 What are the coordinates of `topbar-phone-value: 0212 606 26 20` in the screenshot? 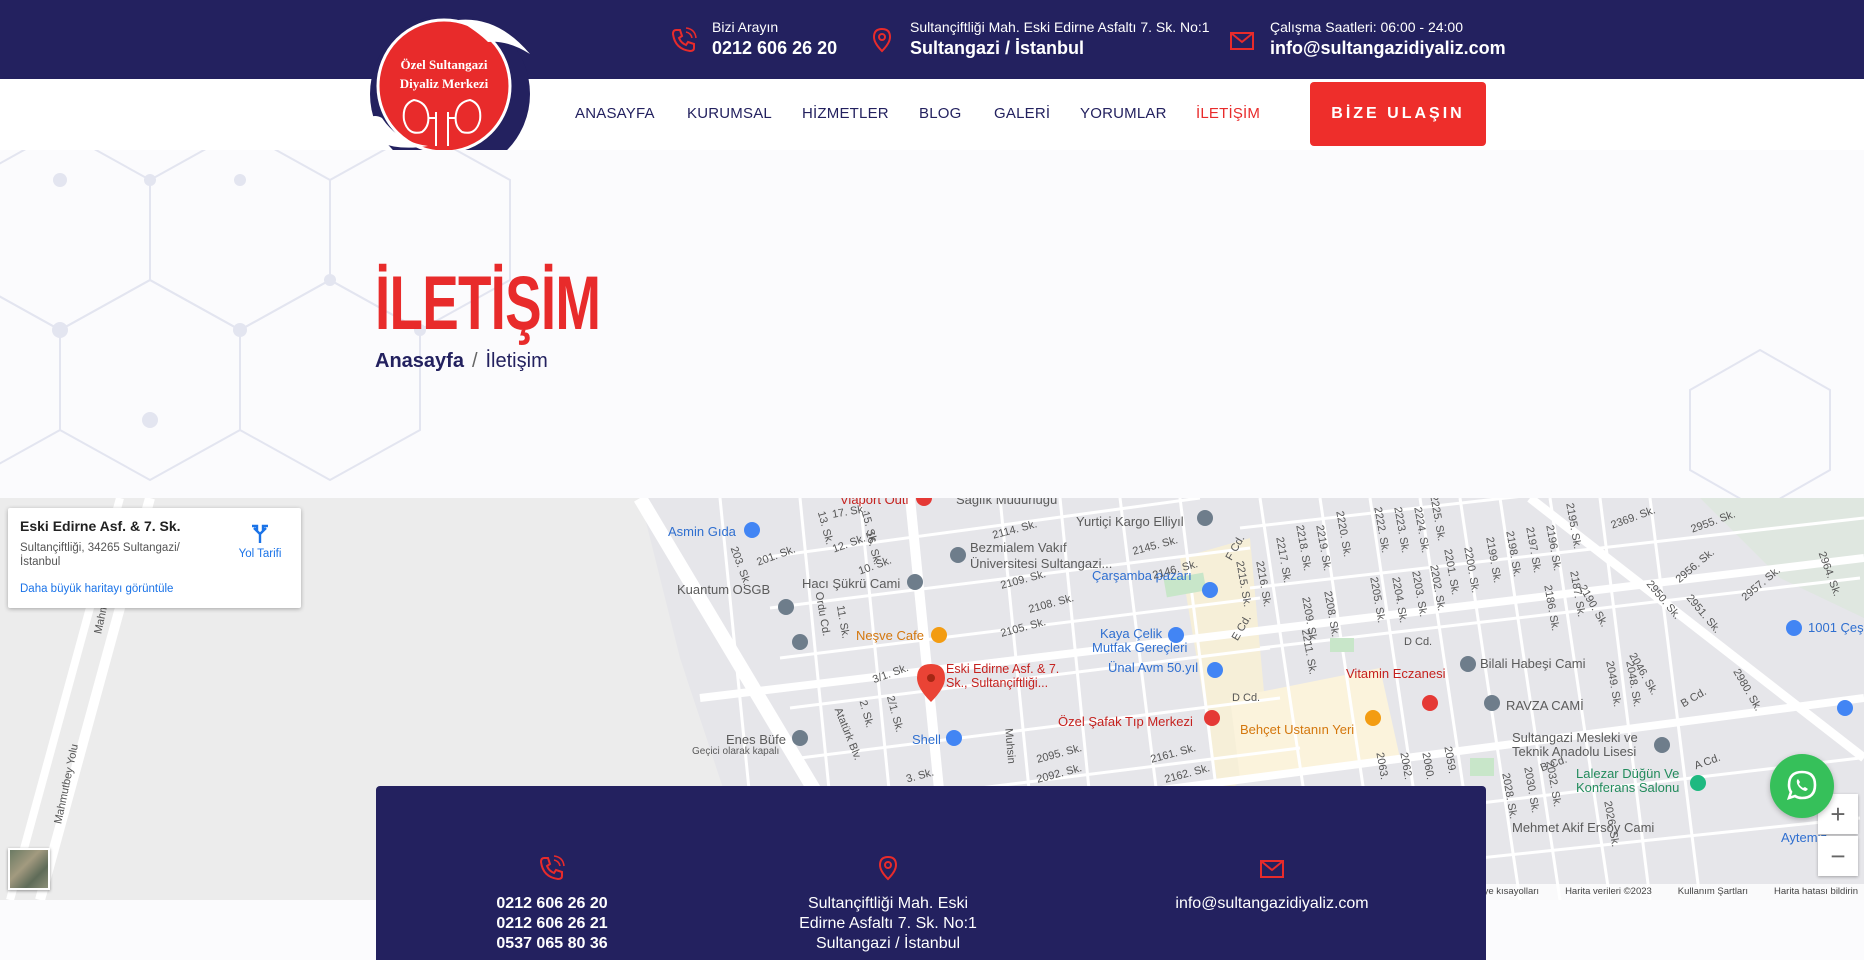 It's located at (774, 48).